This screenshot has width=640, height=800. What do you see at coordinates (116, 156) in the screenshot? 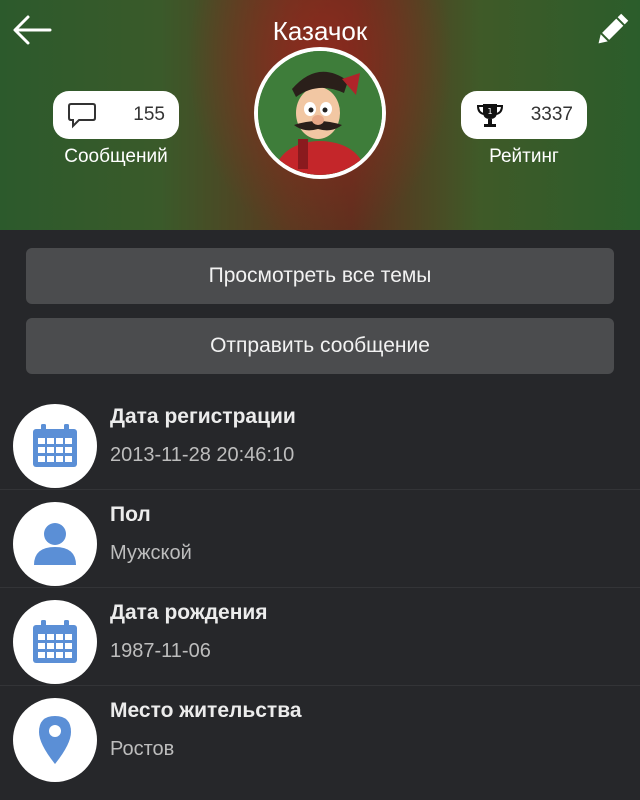
I see `messages-label: Сообщений` at bounding box center [116, 156].